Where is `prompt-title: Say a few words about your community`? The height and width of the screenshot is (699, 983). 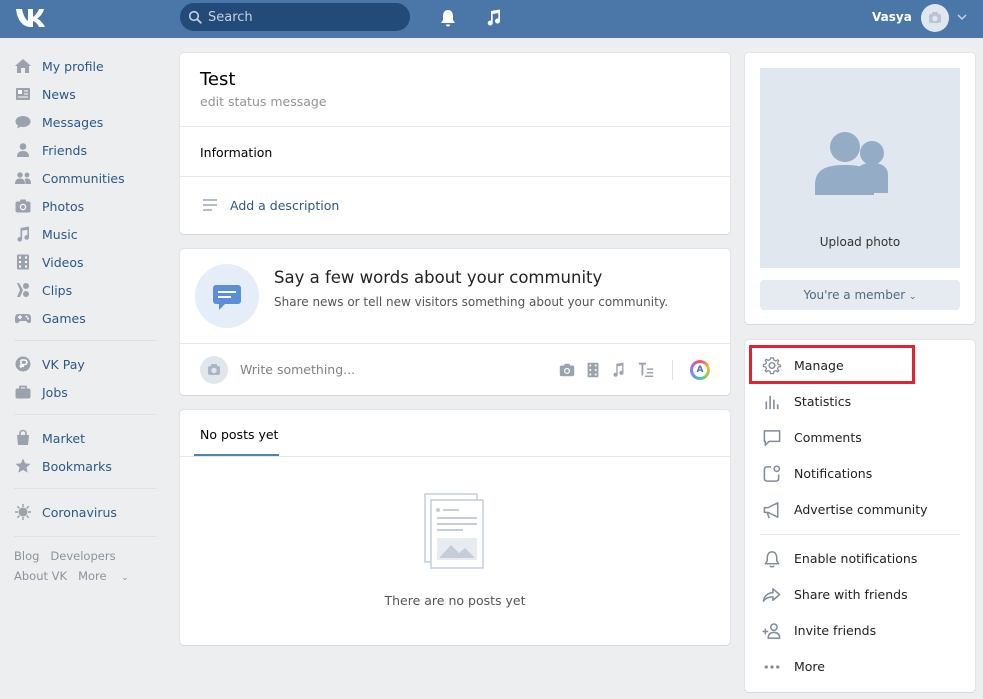 prompt-title: Say a few words about your community is located at coordinates (438, 277).